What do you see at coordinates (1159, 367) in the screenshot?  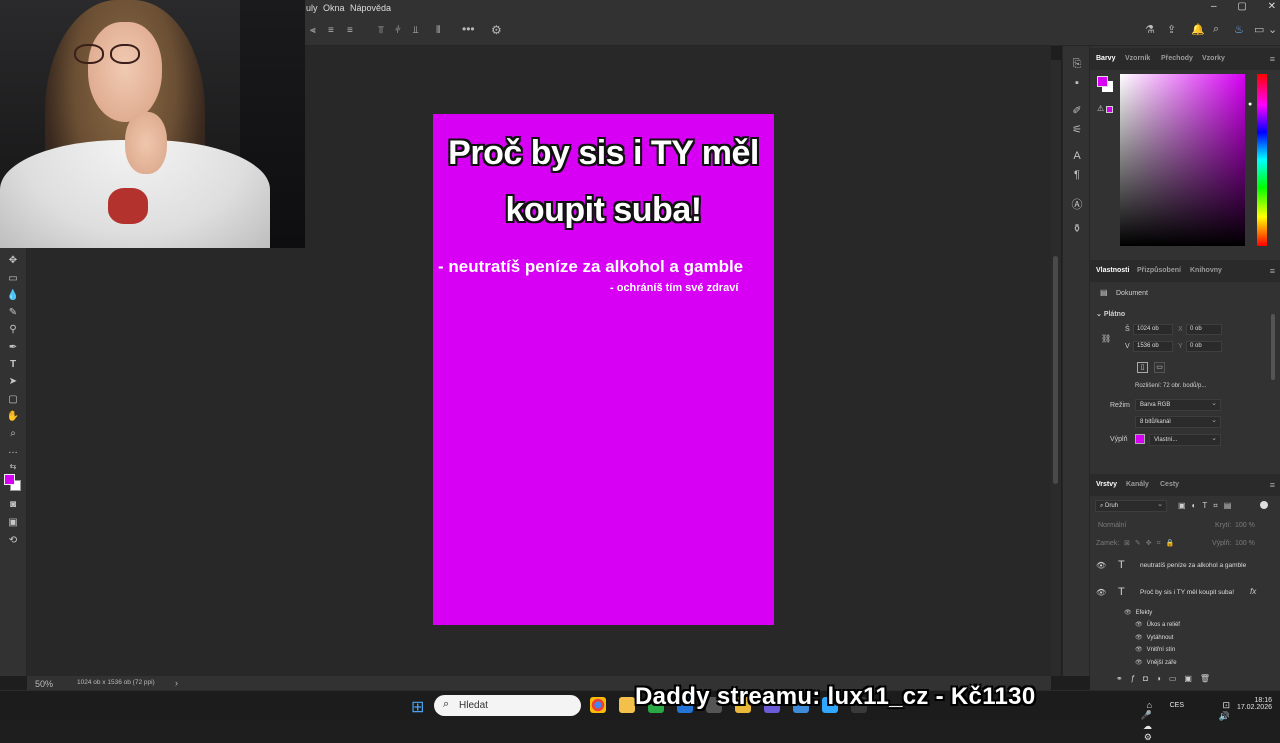 I see `landscape-orientation-icon: ▭` at bounding box center [1159, 367].